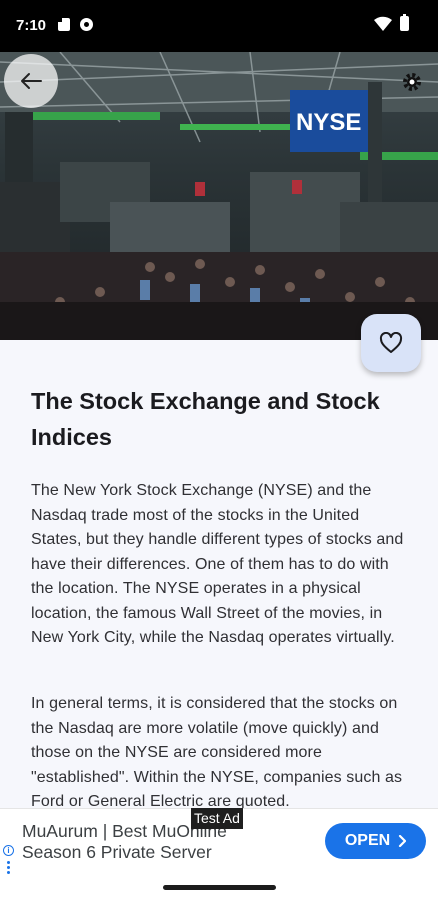  I want to click on favorite-button, so click(391, 343).